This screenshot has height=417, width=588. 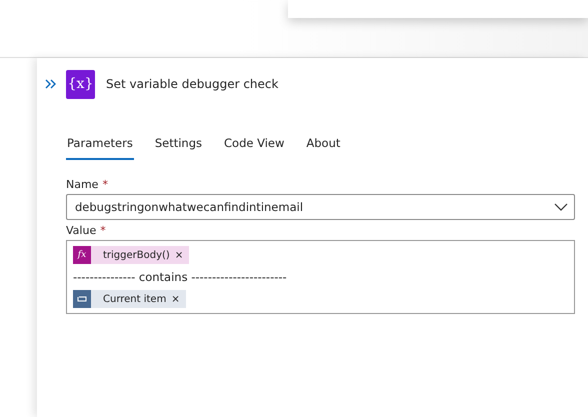 I want to click on field-label: Name, so click(x=82, y=184).